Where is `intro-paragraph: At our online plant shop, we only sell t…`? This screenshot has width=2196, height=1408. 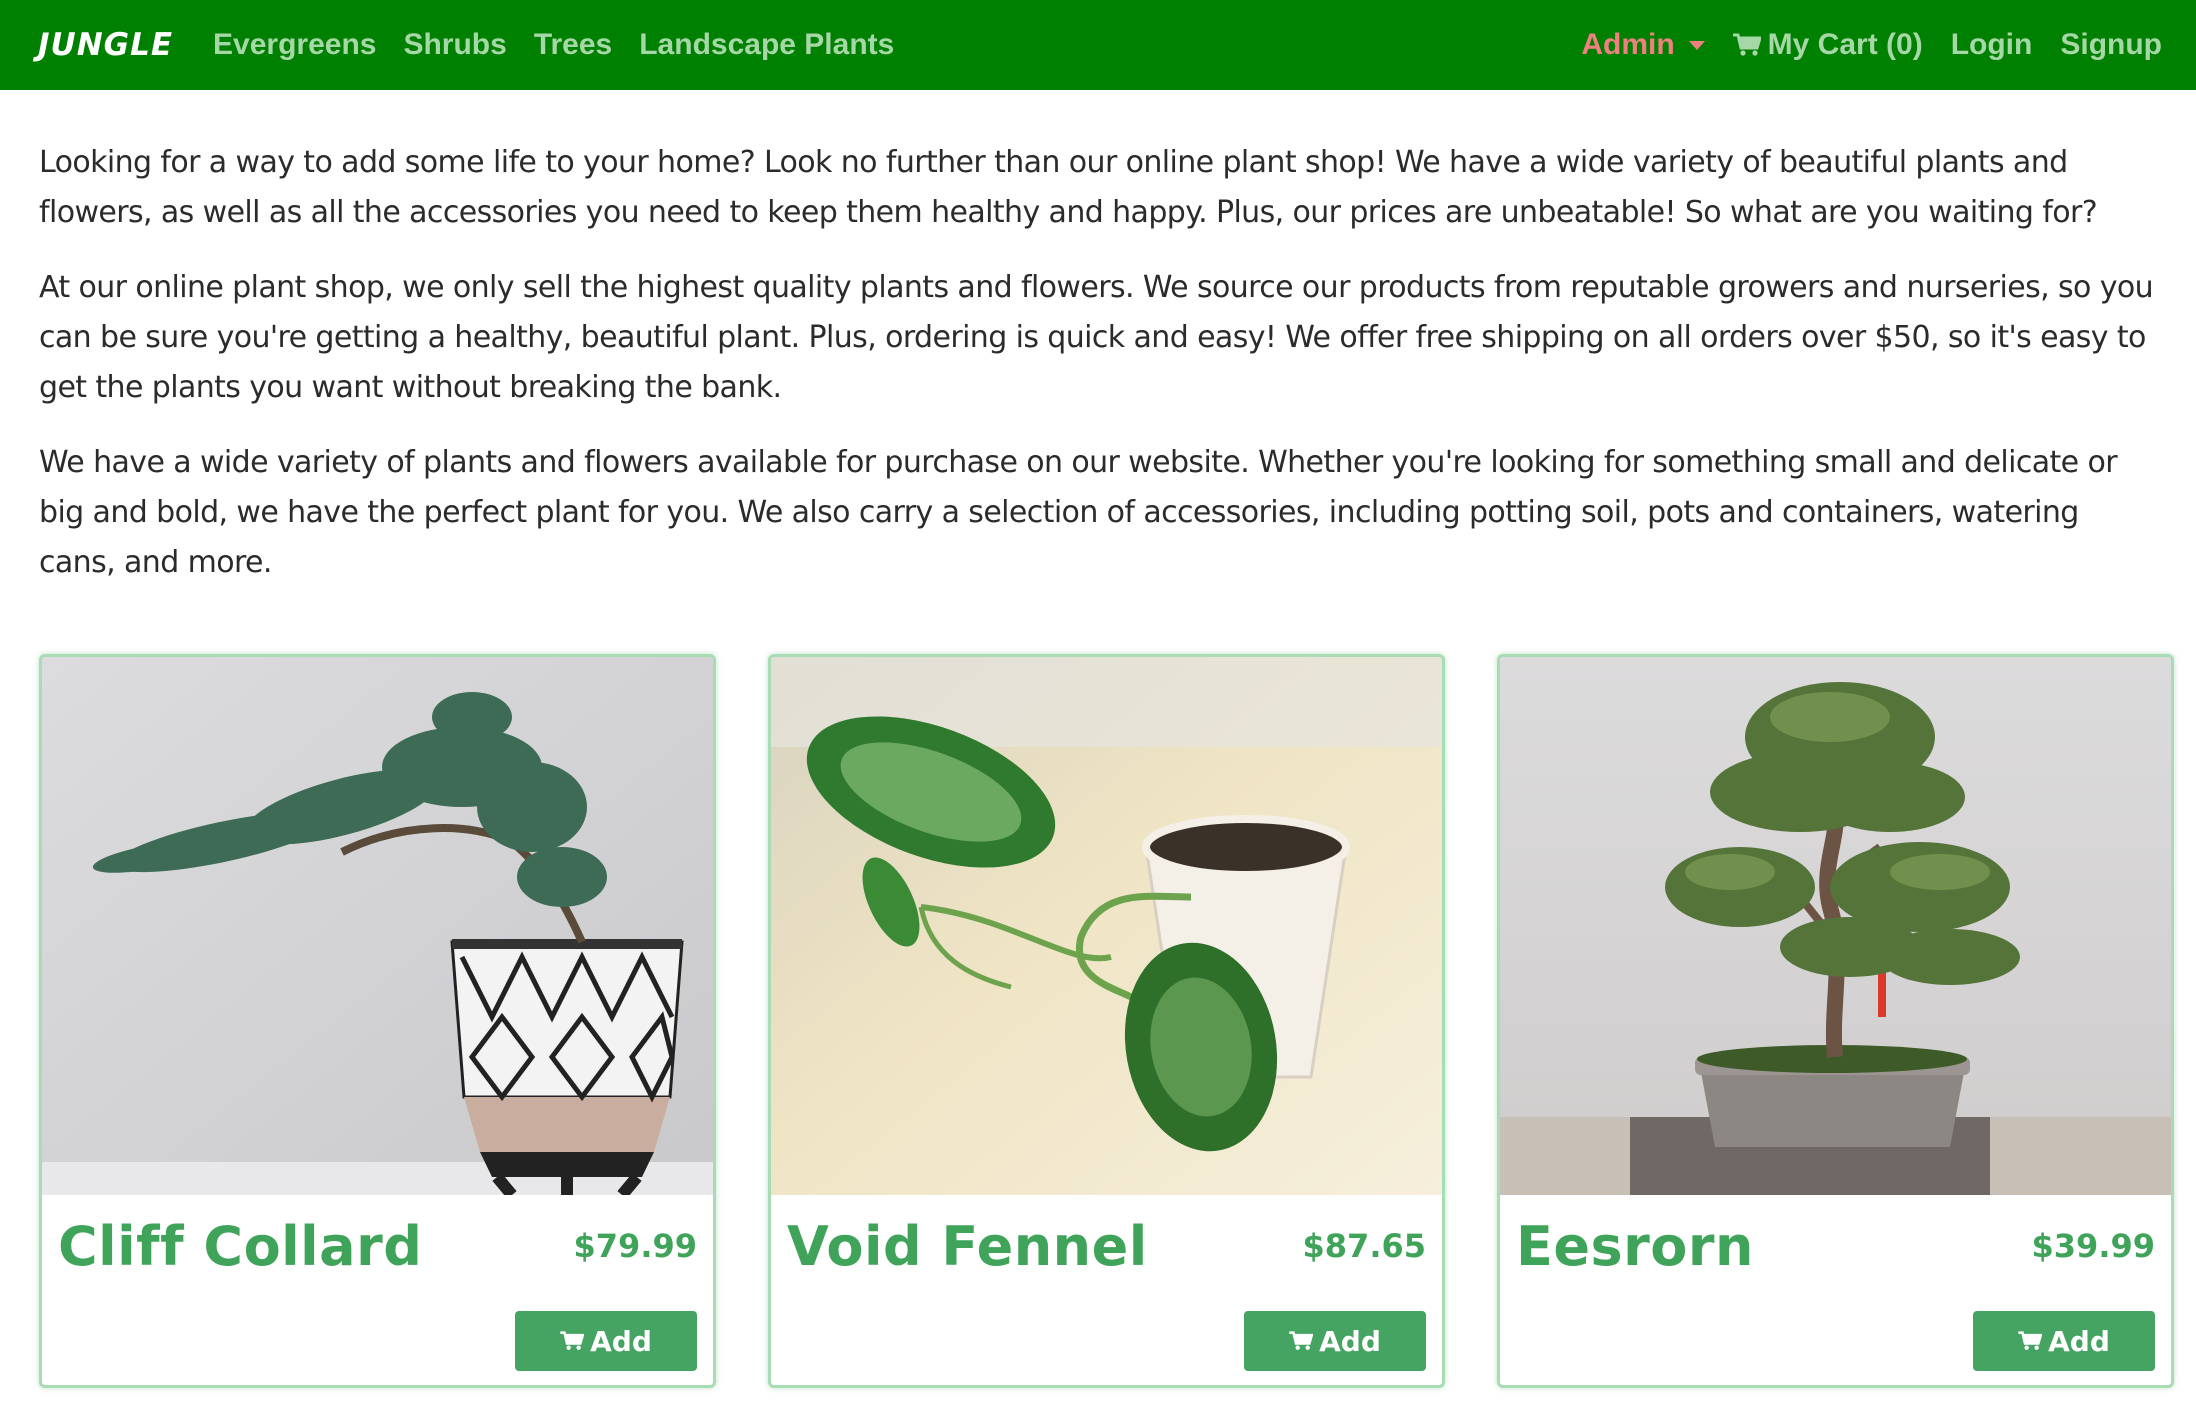
intro-paragraph: At our online plant shop, we only sell t… is located at coordinates (1096, 337).